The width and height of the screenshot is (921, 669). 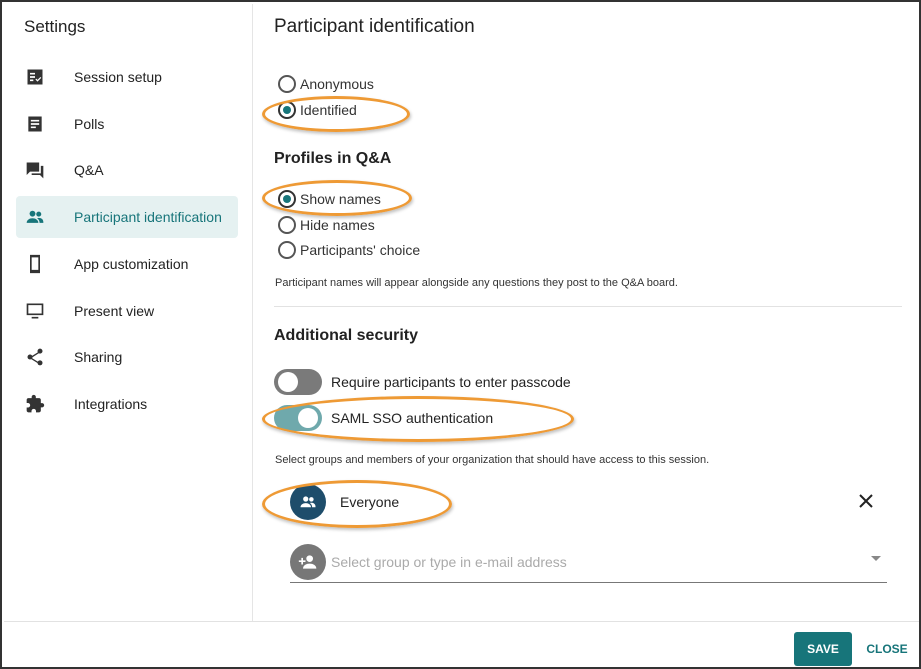 What do you see at coordinates (308, 502) in the screenshot?
I see `group-avatar-icon` at bounding box center [308, 502].